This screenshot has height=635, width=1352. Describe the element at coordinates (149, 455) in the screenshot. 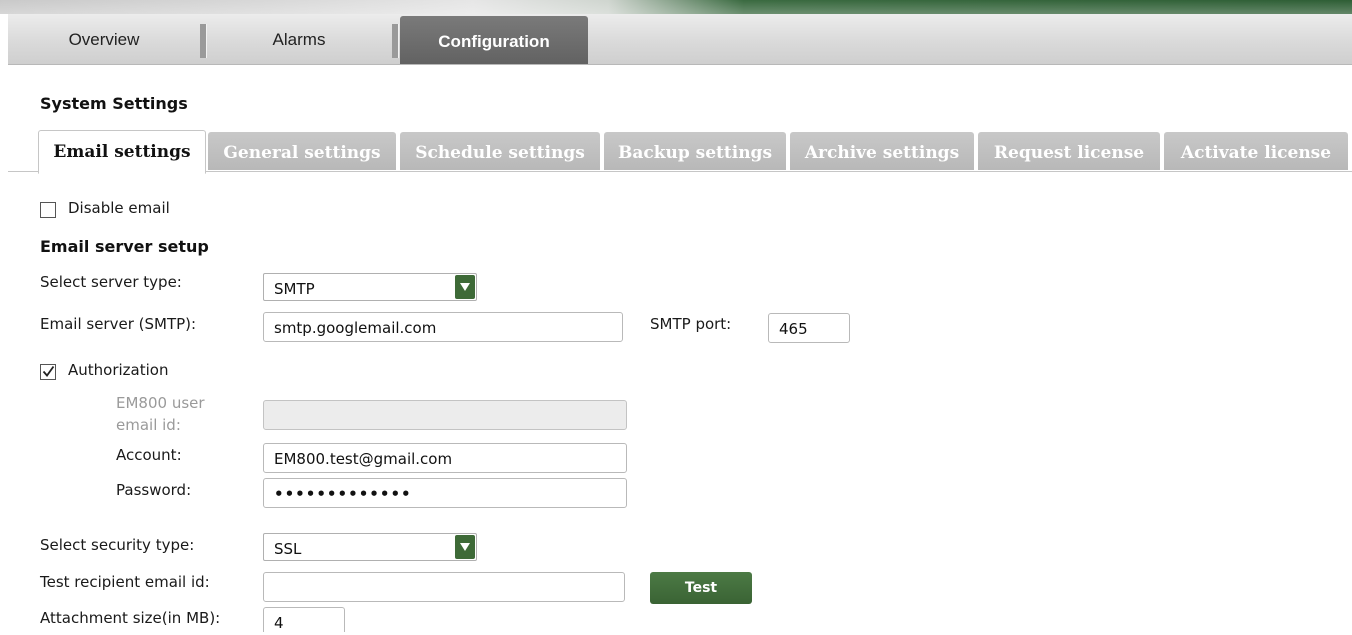

I see `account-label: Account:` at that location.